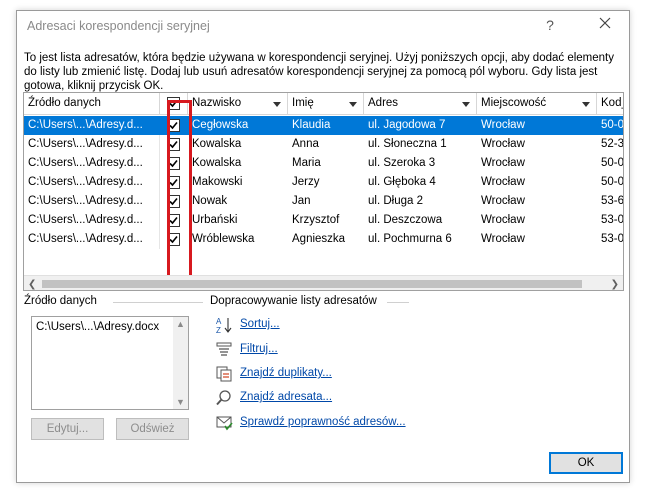 This screenshot has width=651, height=497. Describe the element at coordinates (224, 374) in the screenshot. I see `duplicates-icon` at that location.